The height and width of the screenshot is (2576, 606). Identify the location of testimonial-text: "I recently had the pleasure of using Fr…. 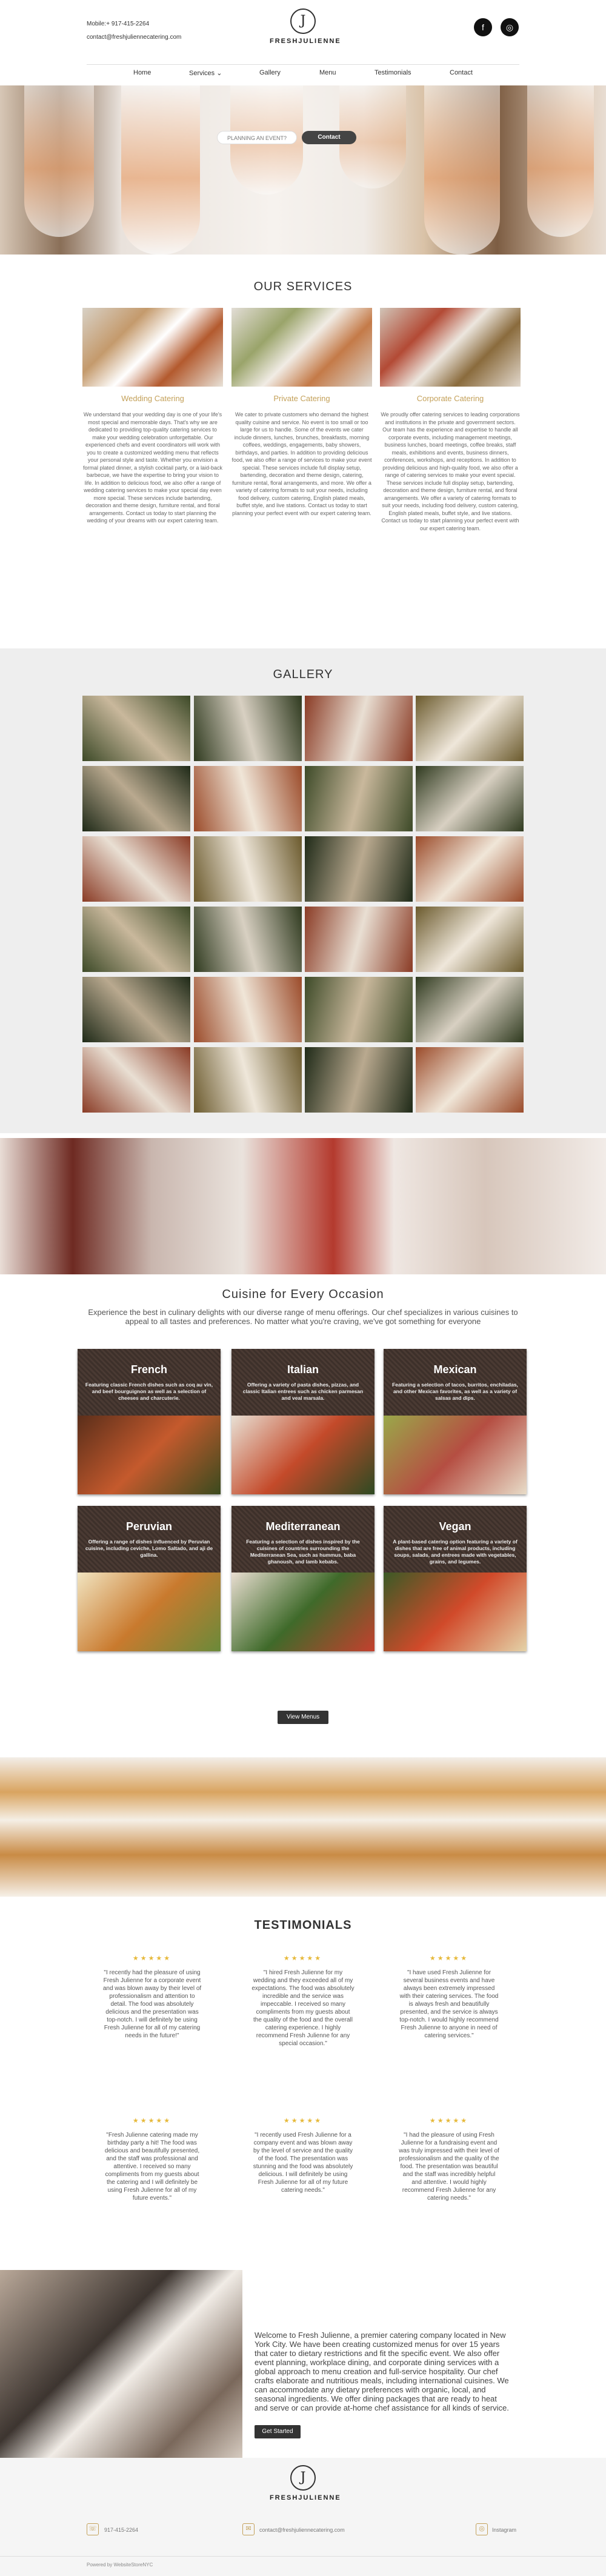
(152, 2004).